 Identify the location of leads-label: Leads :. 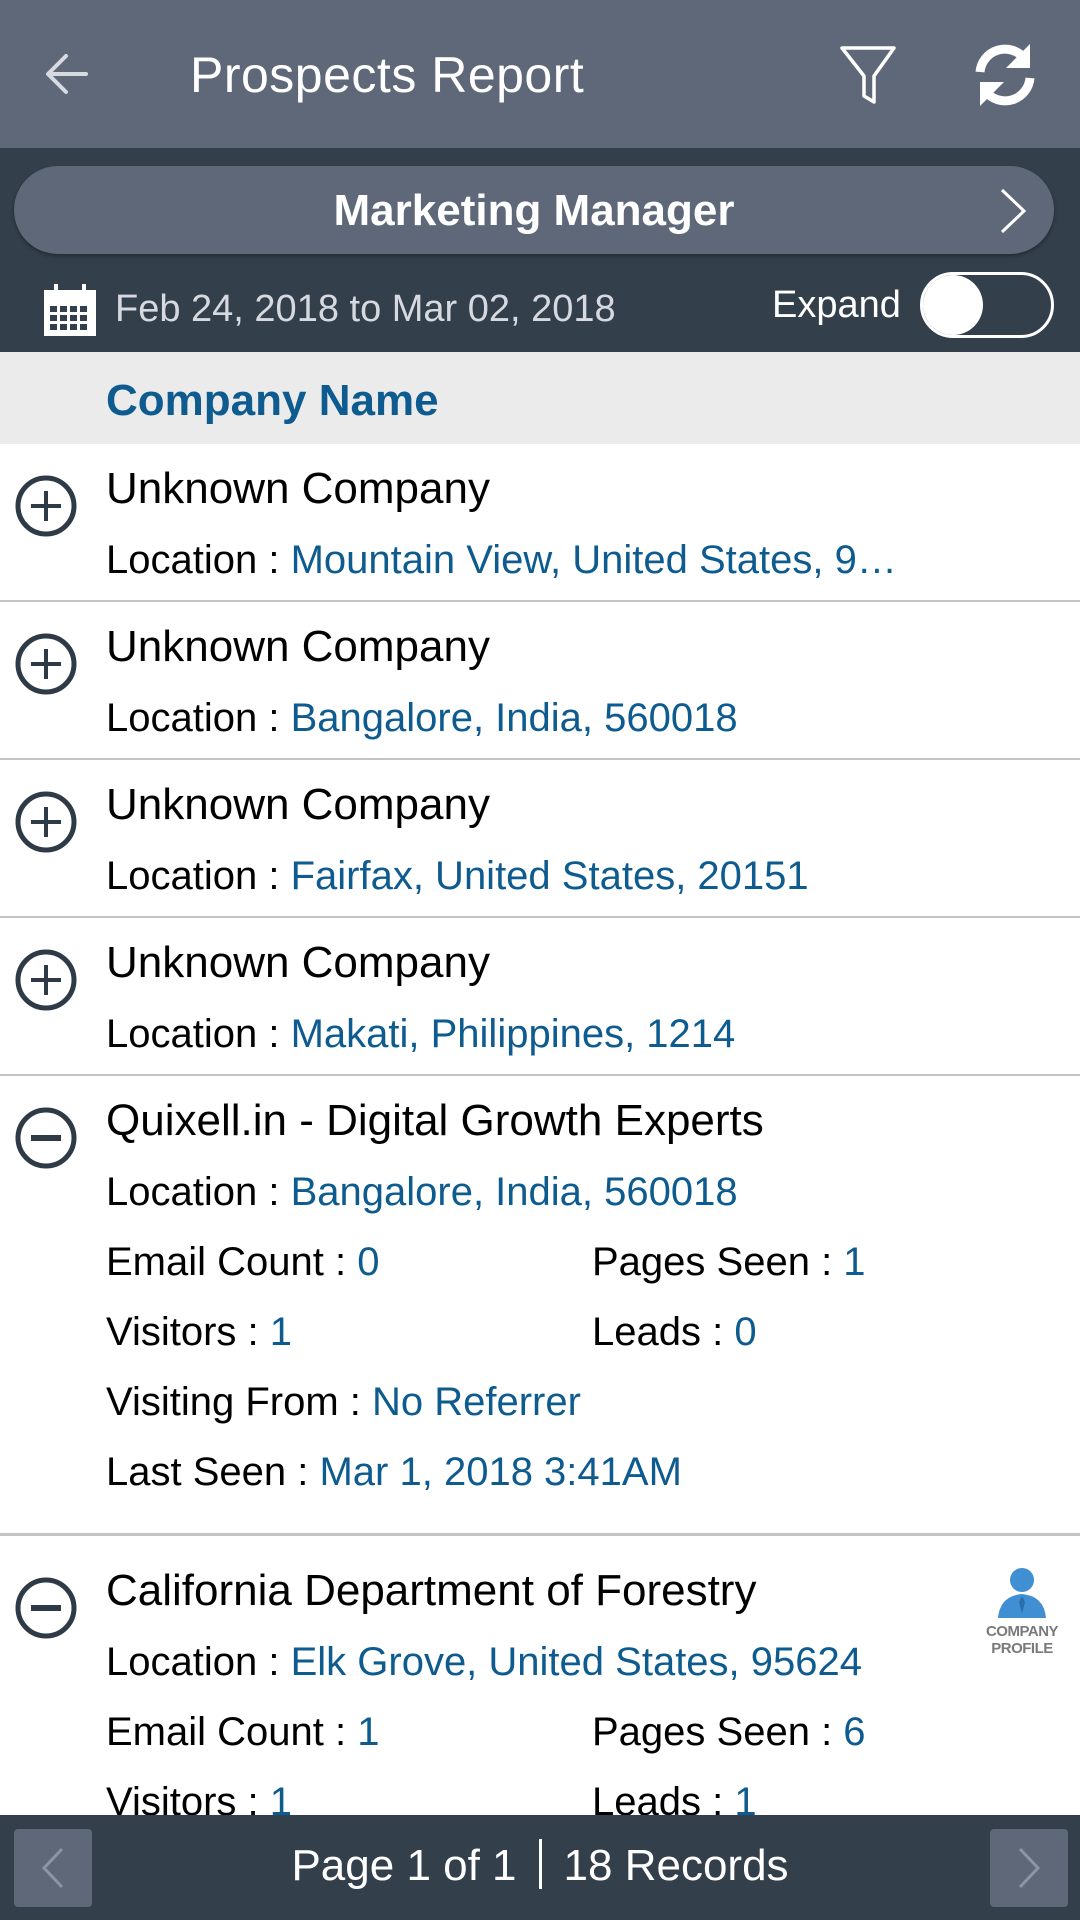
(663, 1332).